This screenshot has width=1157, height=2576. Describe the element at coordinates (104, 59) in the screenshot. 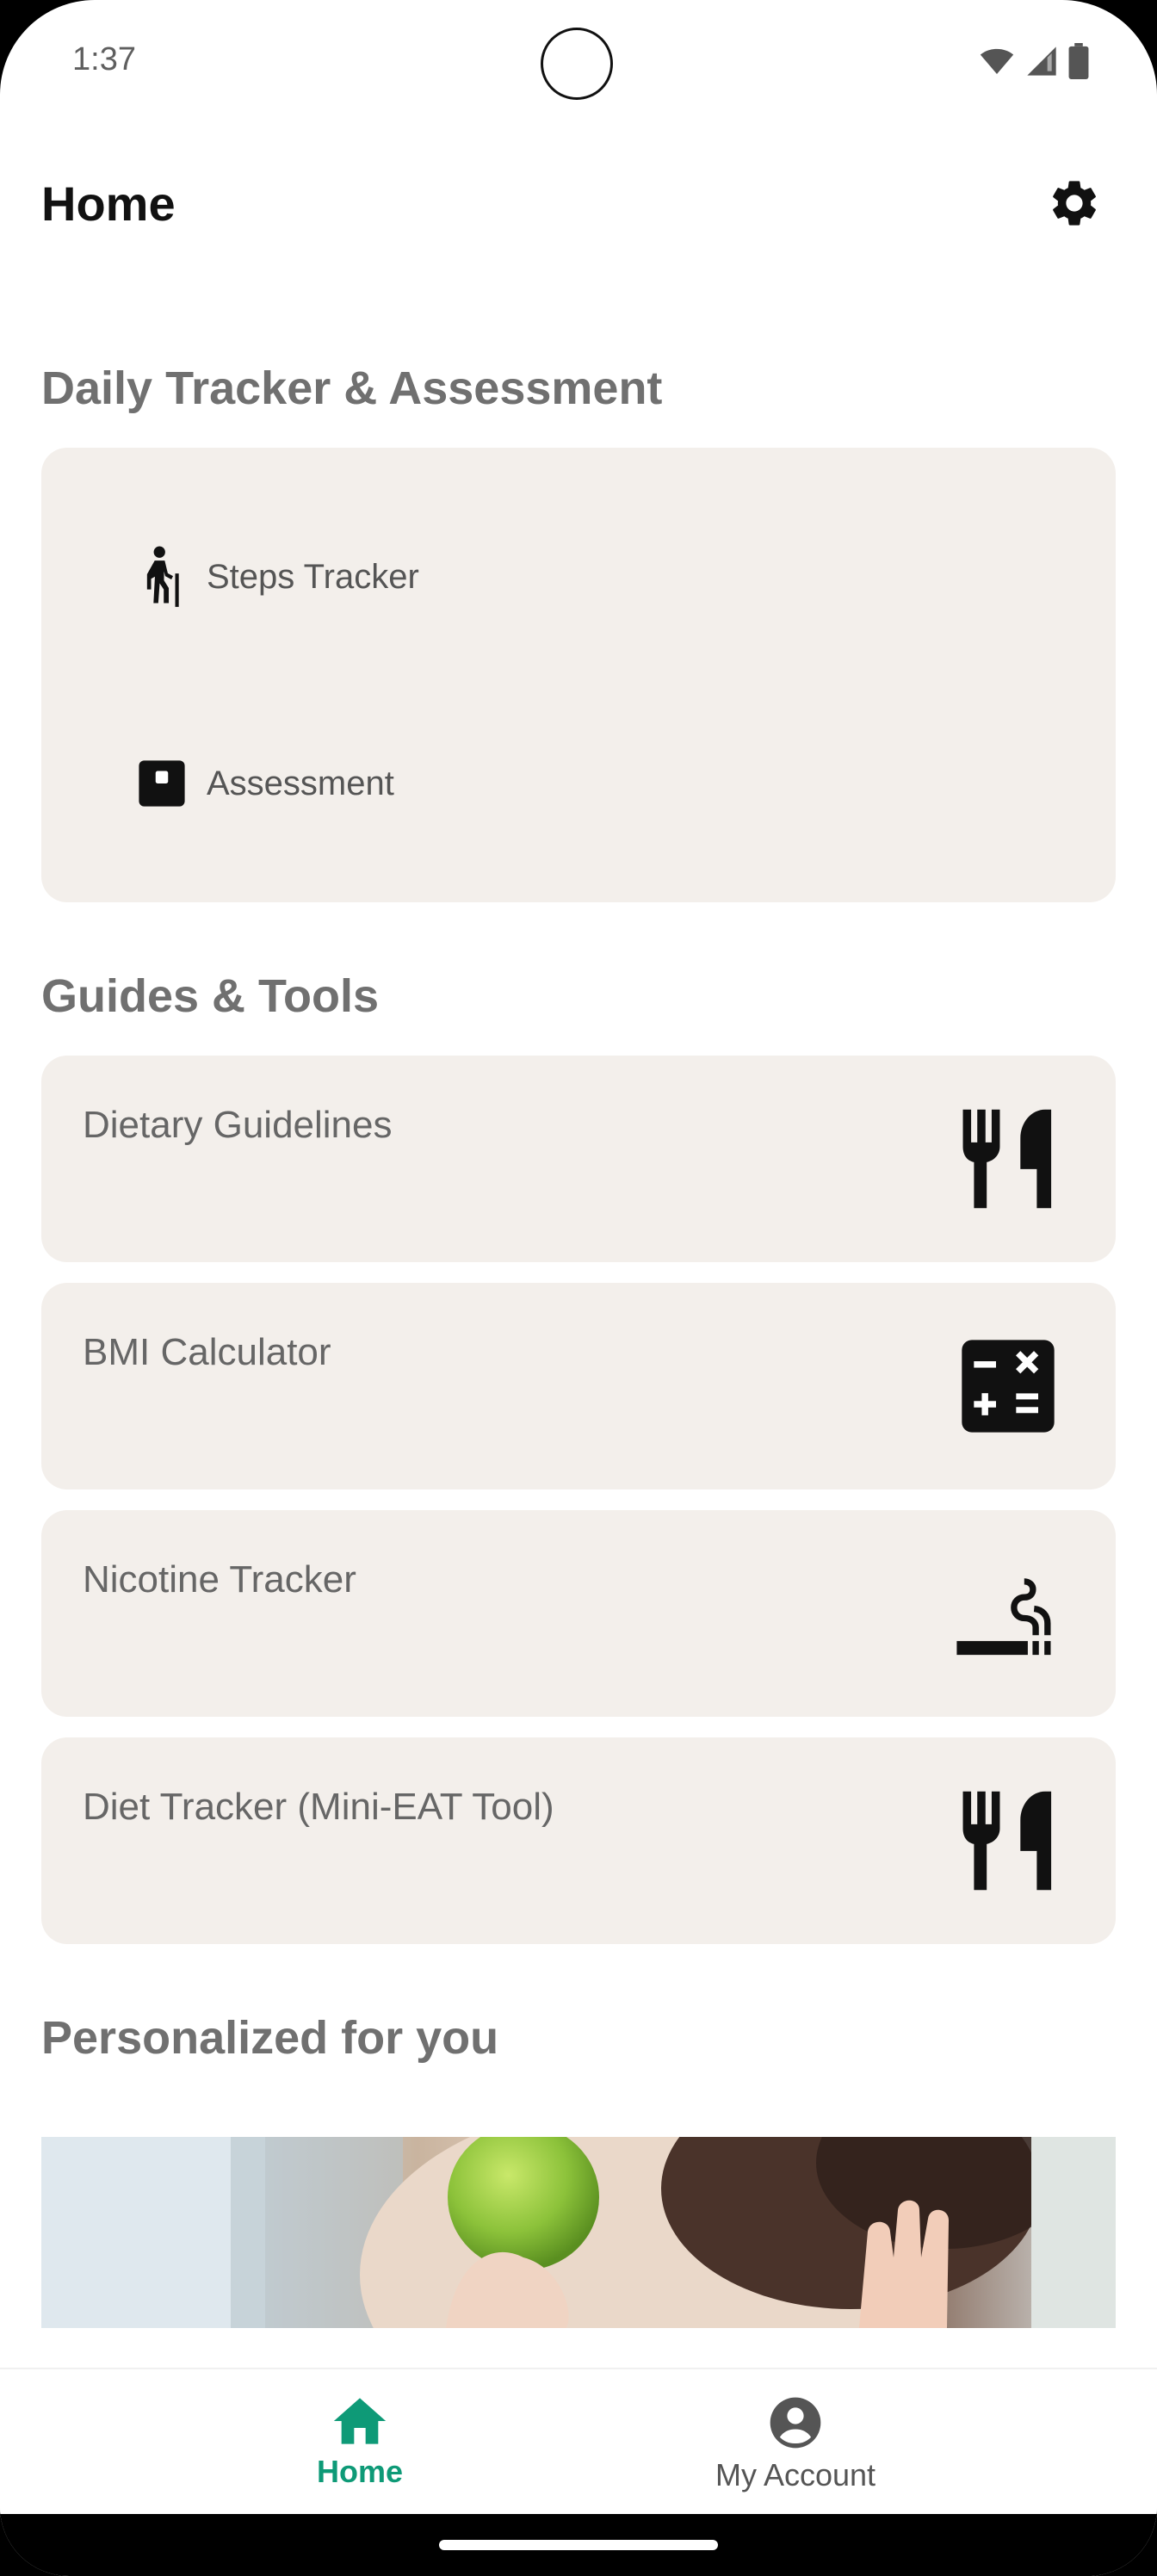

I see `status-time: 1:37` at that location.